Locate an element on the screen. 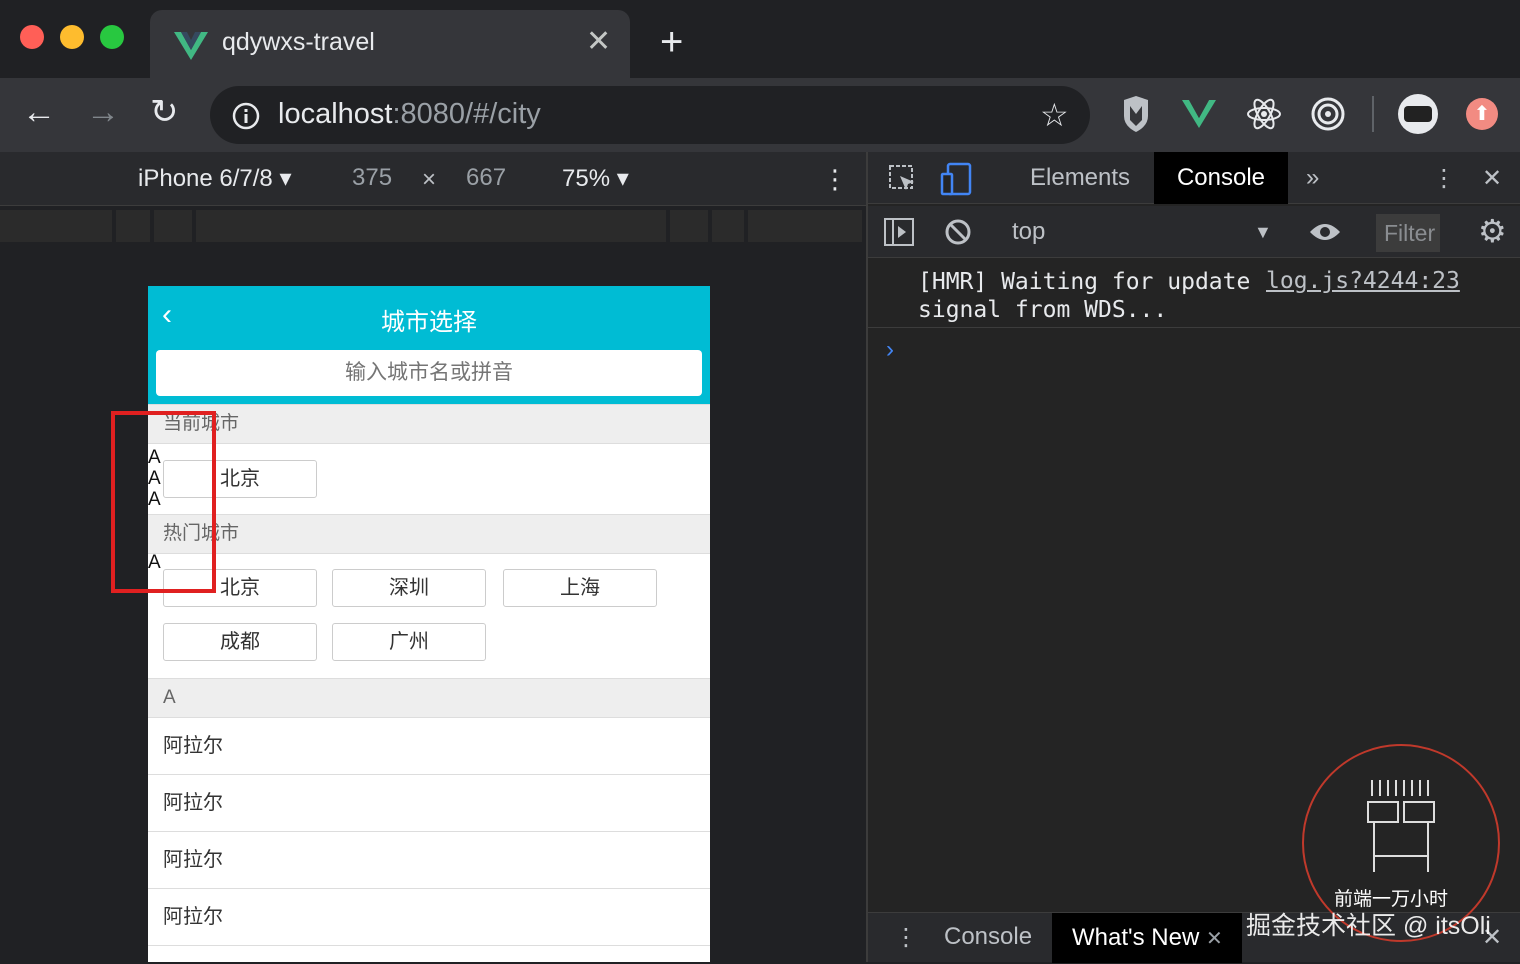 The height and width of the screenshot is (964, 1520). hot-city-button: 上海 is located at coordinates (580, 588).